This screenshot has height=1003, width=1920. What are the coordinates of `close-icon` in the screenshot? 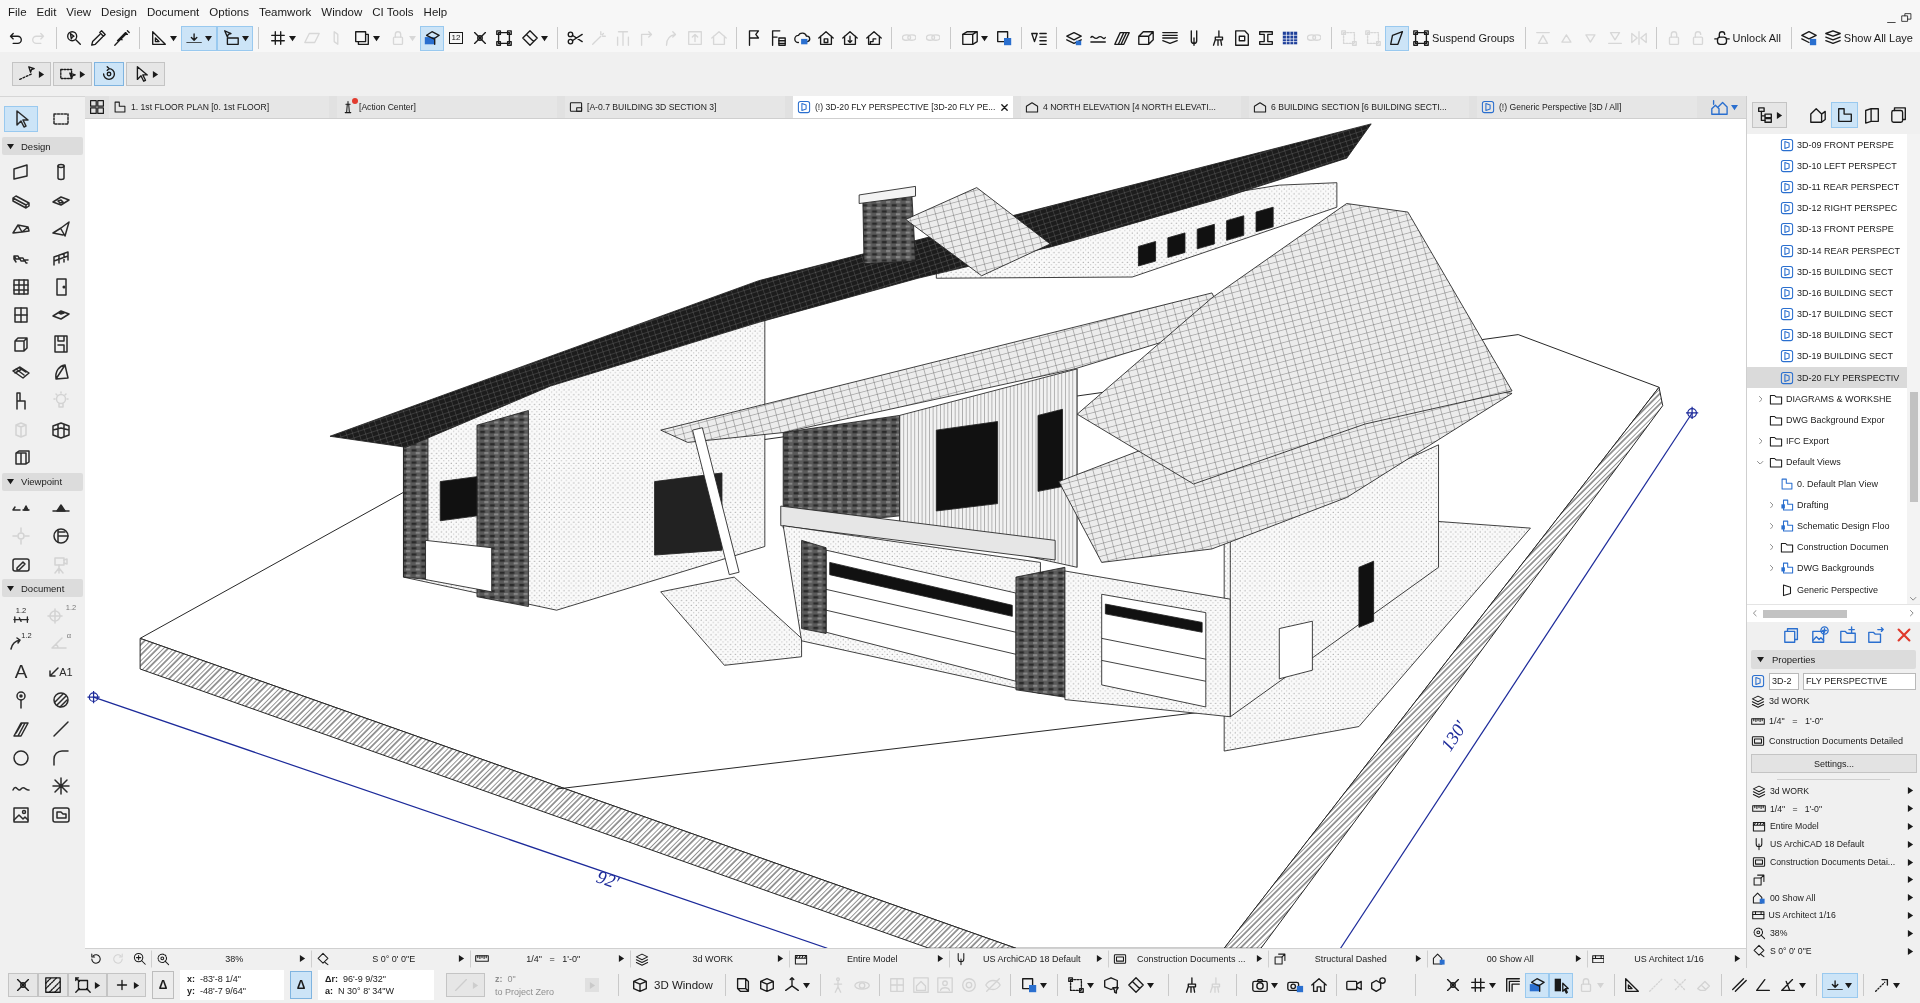 It's located at (1004, 107).